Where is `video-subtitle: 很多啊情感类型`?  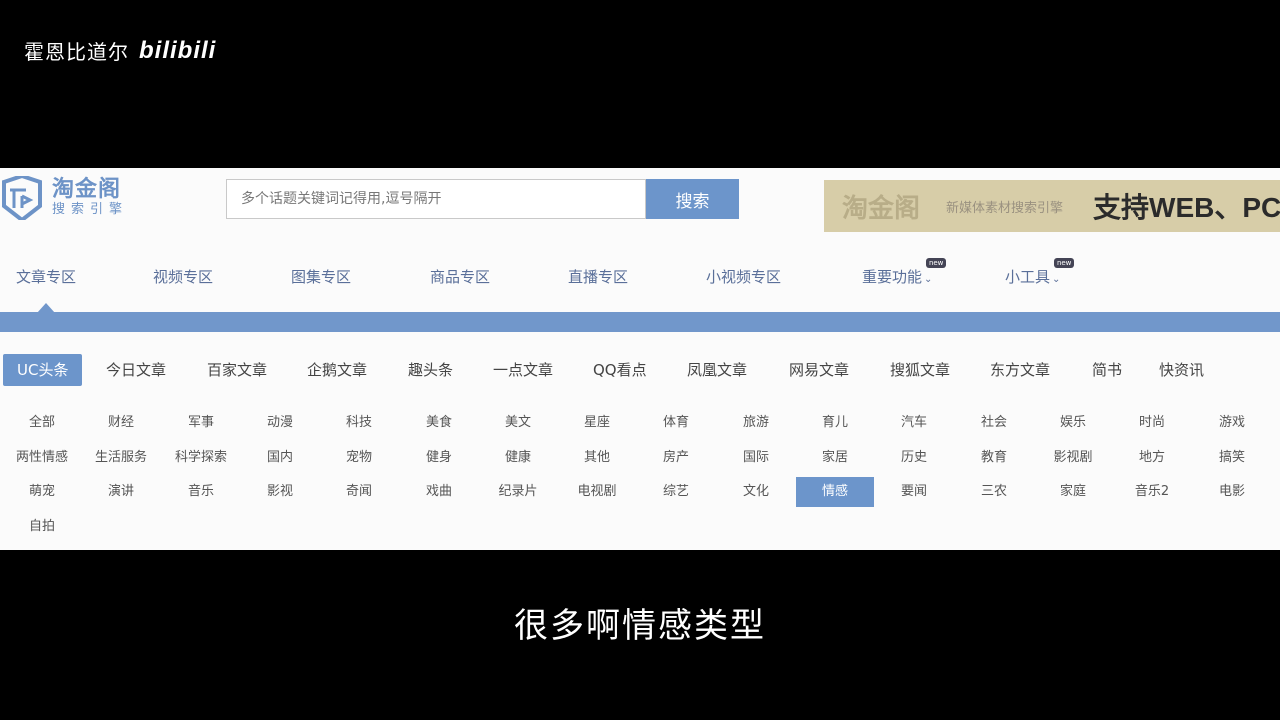
video-subtitle: 很多啊情感类型 is located at coordinates (640, 626).